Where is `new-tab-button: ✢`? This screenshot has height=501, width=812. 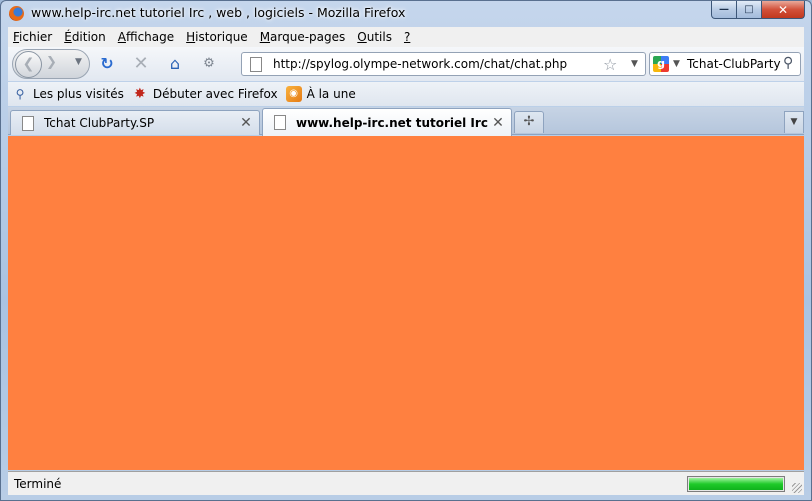
new-tab-button: ✢ is located at coordinates (529, 122).